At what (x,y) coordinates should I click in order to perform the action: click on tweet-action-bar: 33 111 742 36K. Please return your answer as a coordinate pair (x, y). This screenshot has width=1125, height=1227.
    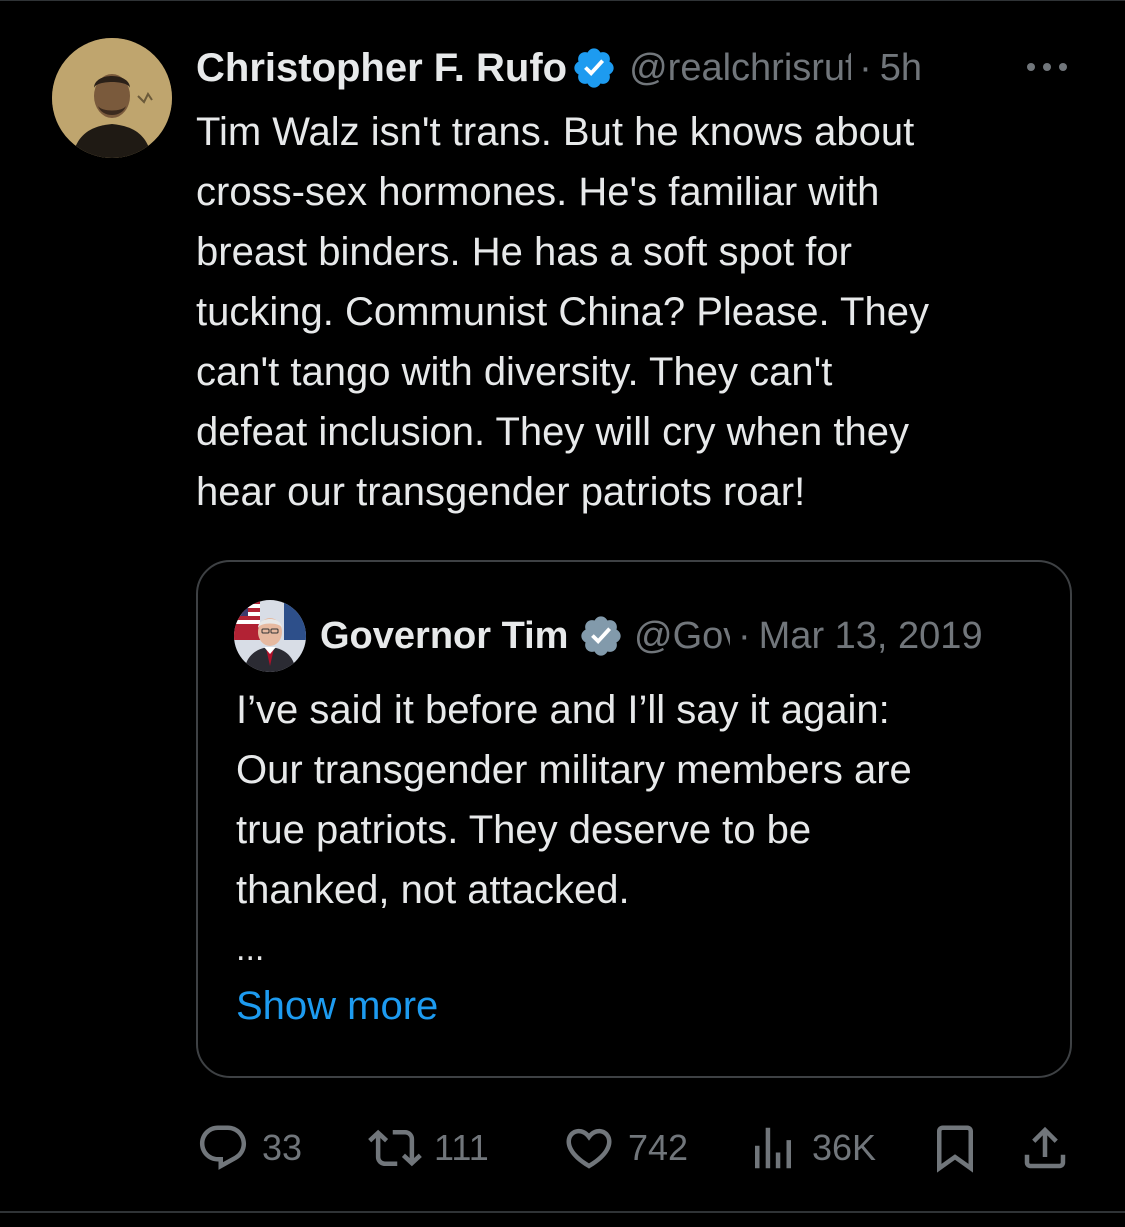
    Looking at the image, I should click on (636, 1148).